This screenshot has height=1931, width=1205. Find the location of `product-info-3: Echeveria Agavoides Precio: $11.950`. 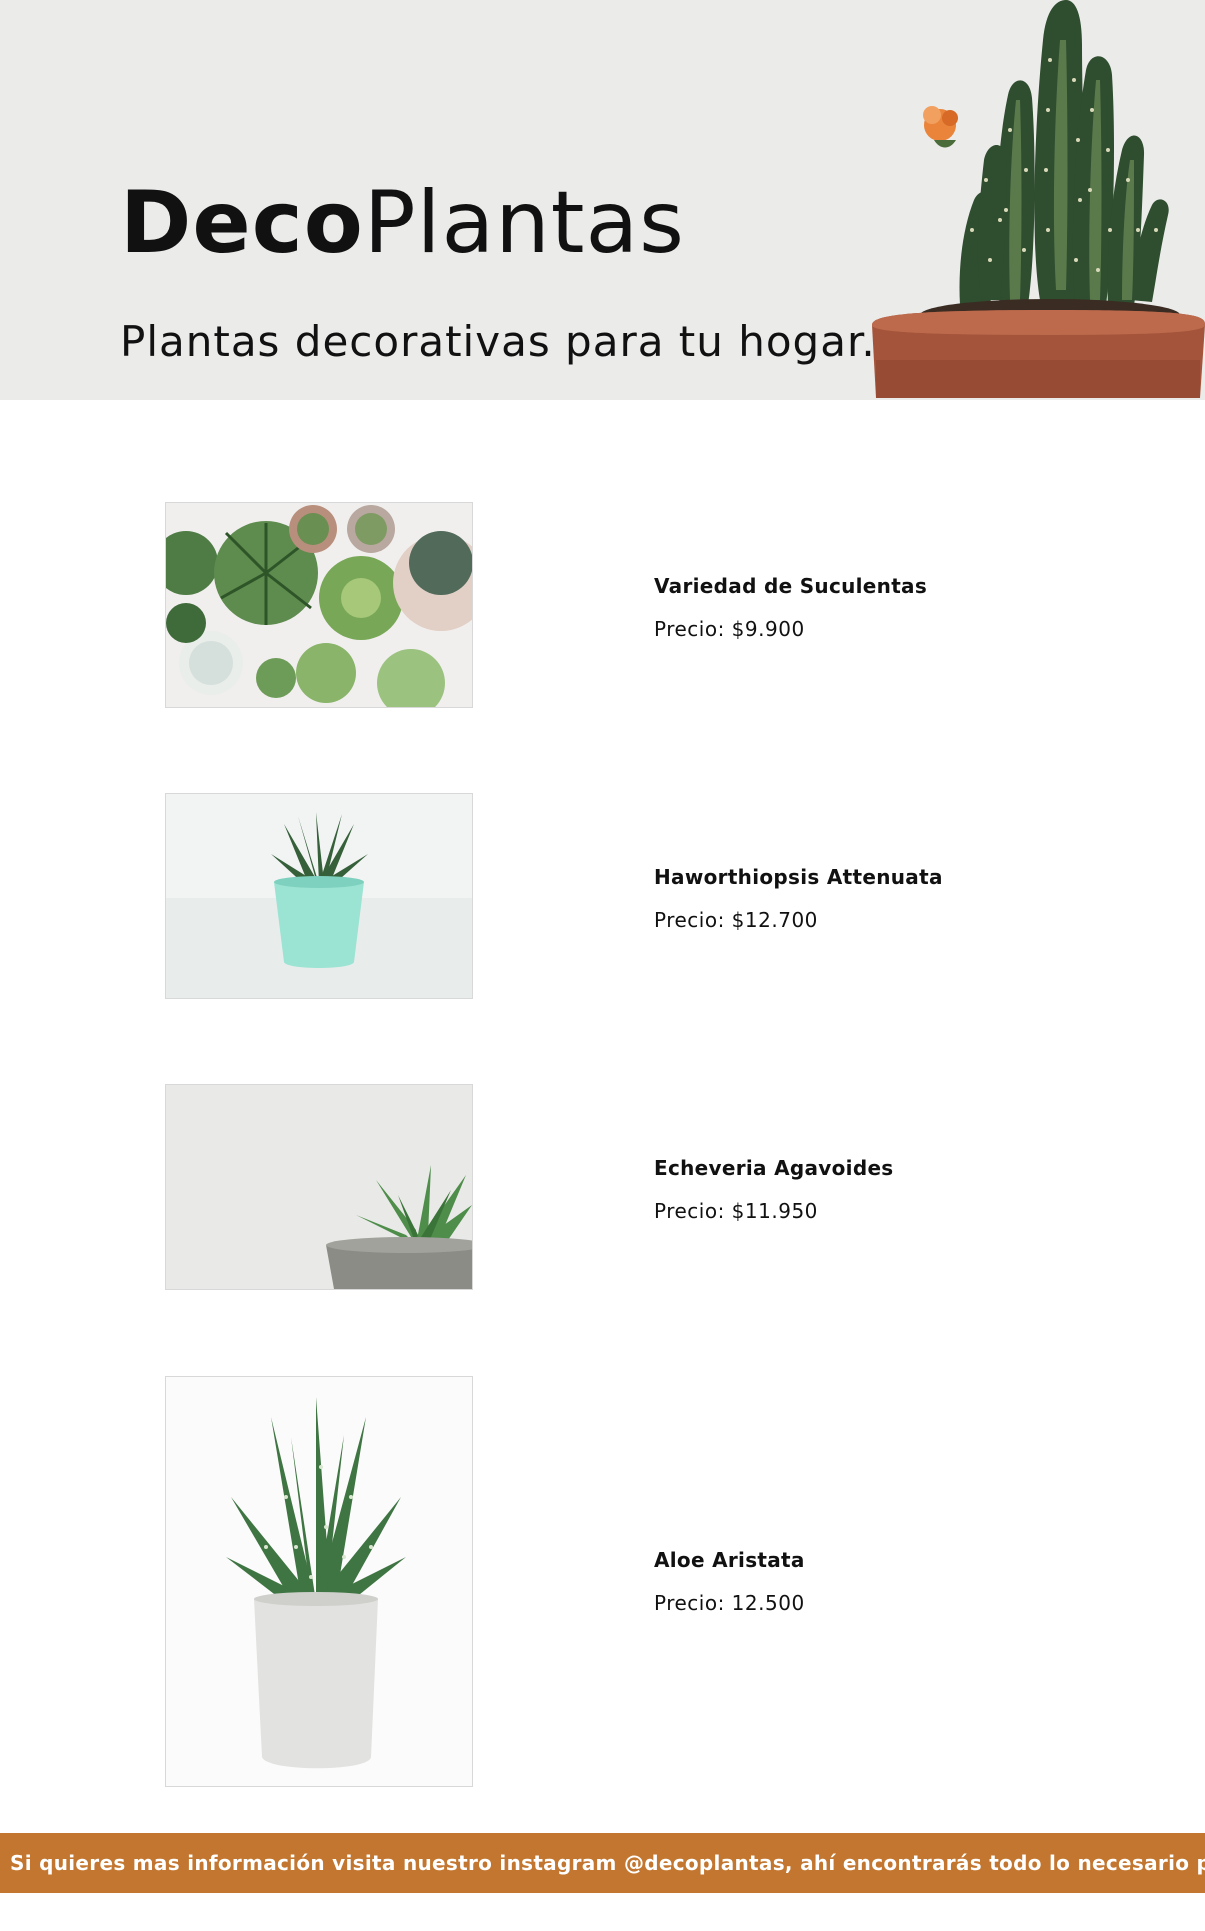

product-info-3: Echeveria Agavoides Precio: $11.950 is located at coordinates (774, 1189).